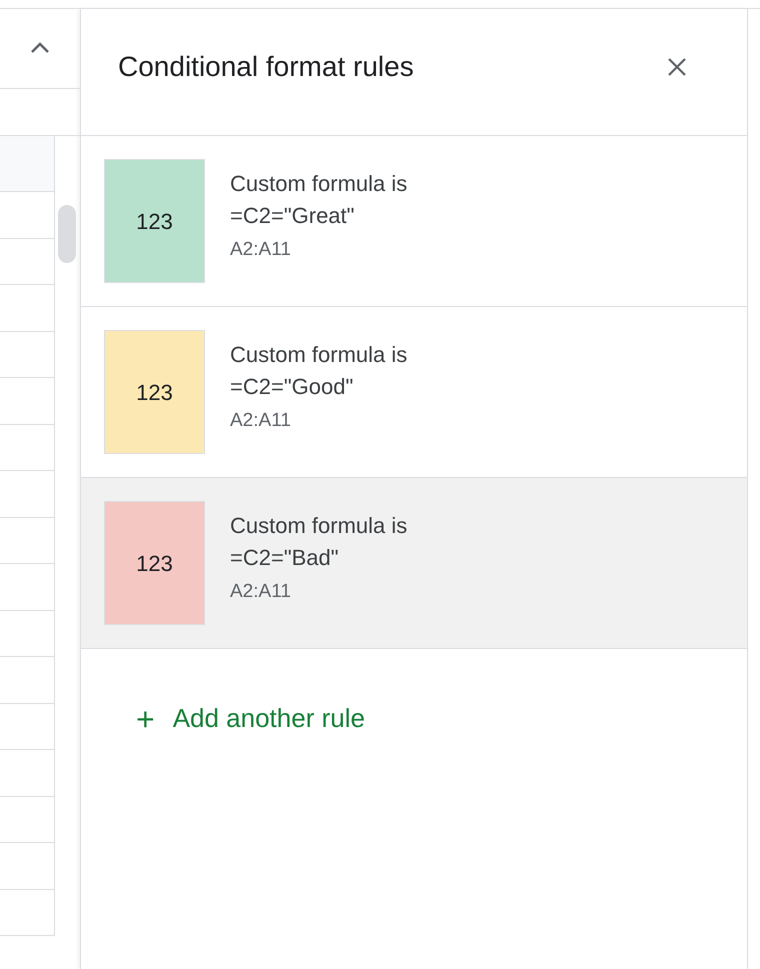  I want to click on scrollbar-thumb, so click(67, 234).